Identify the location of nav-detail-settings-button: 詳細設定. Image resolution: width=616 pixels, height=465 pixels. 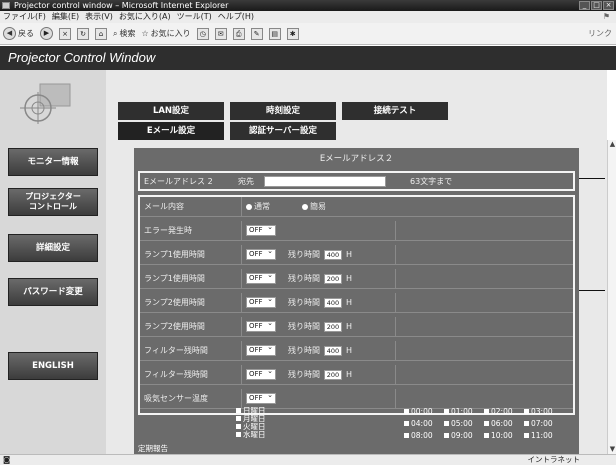
(53, 248).